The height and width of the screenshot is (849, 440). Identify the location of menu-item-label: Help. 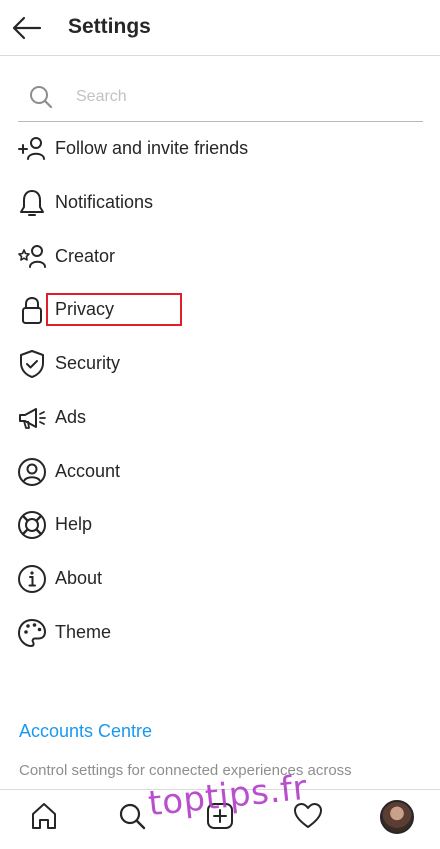
(74, 524).